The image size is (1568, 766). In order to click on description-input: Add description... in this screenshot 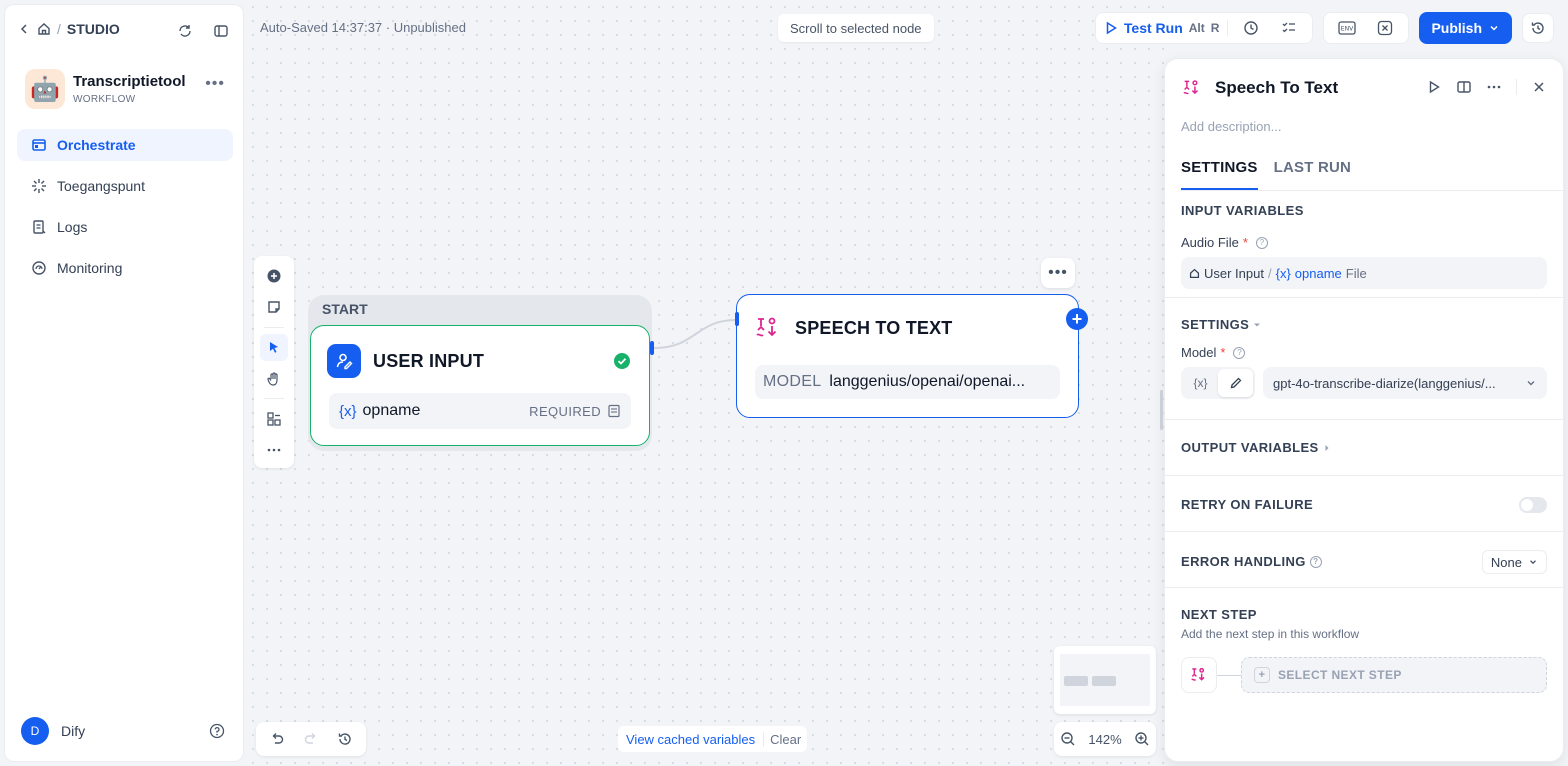, I will do `click(1231, 126)`.